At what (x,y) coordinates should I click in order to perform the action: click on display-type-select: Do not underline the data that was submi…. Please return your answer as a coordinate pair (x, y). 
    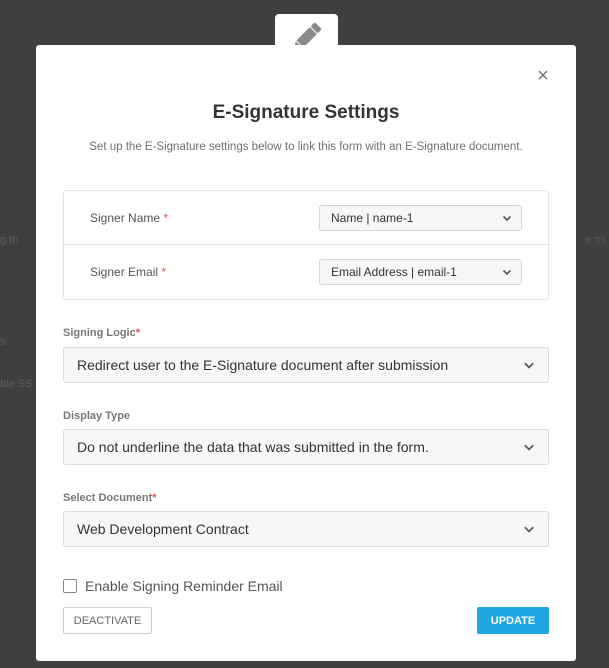
    Looking at the image, I should click on (306, 447).